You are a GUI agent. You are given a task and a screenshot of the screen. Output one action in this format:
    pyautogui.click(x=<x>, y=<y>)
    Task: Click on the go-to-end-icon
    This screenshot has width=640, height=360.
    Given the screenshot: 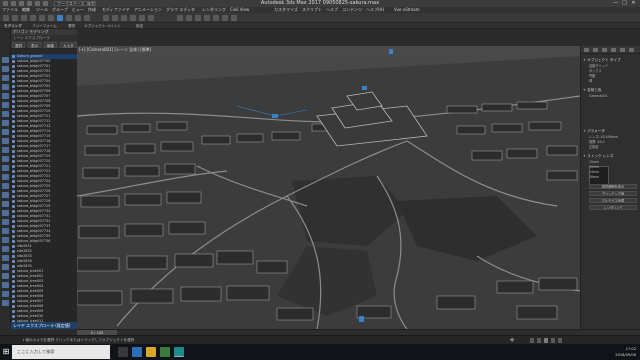 What is the action you would take?
    pyautogui.click(x=560, y=340)
    